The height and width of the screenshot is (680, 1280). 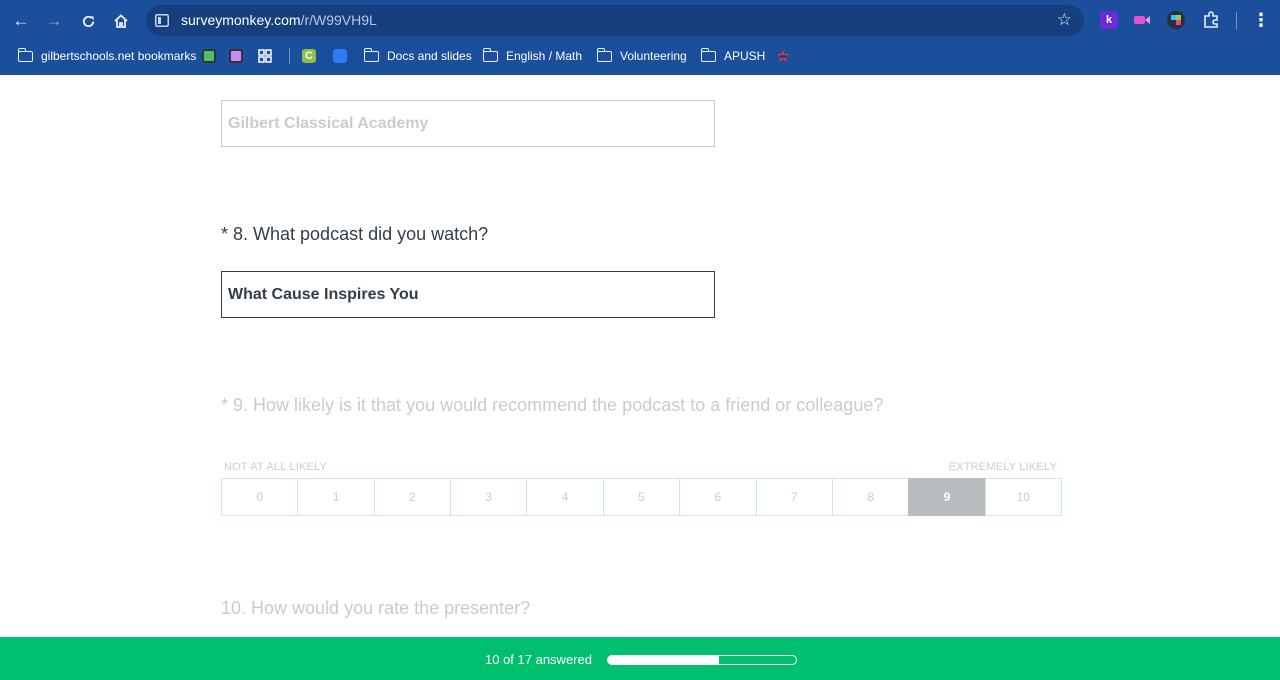 What do you see at coordinates (241, 20) in the screenshot?
I see `url-host: surveymonkey.com` at bounding box center [241, 20].